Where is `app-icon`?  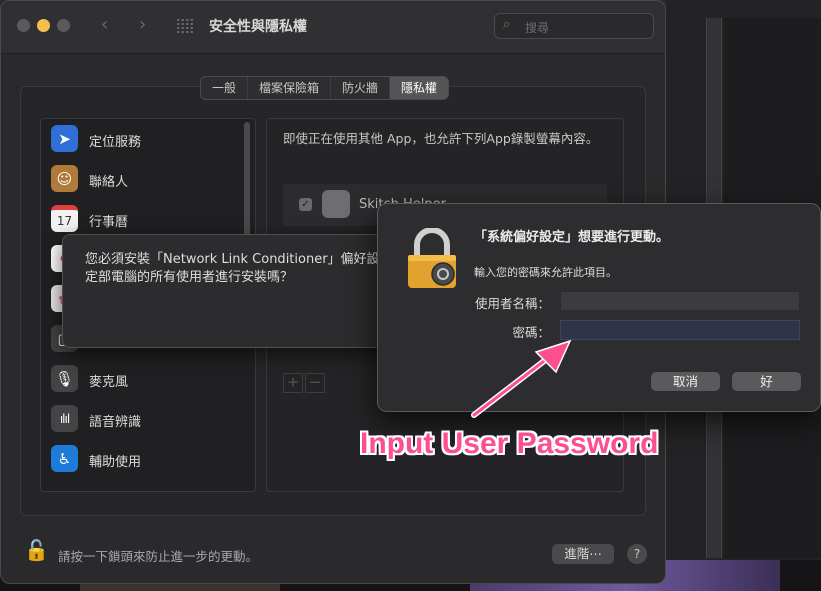 app-icon is located at coordinates (336, 204).